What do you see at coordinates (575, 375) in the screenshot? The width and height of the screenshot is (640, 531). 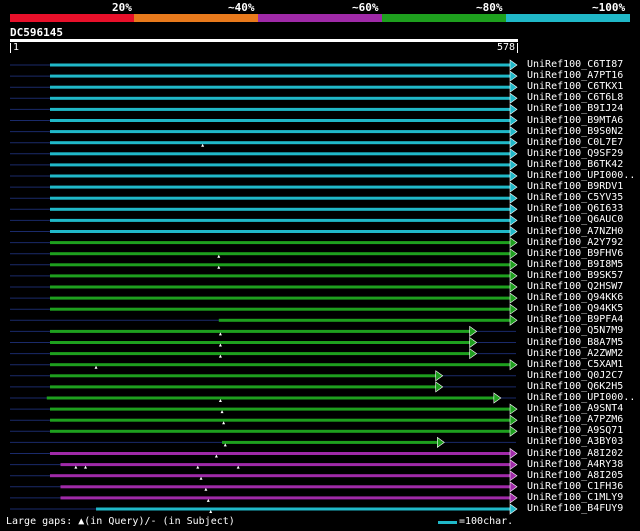 I see `hit-label: UniRef100_Q0J2C7` at bounding box center [575, 375].